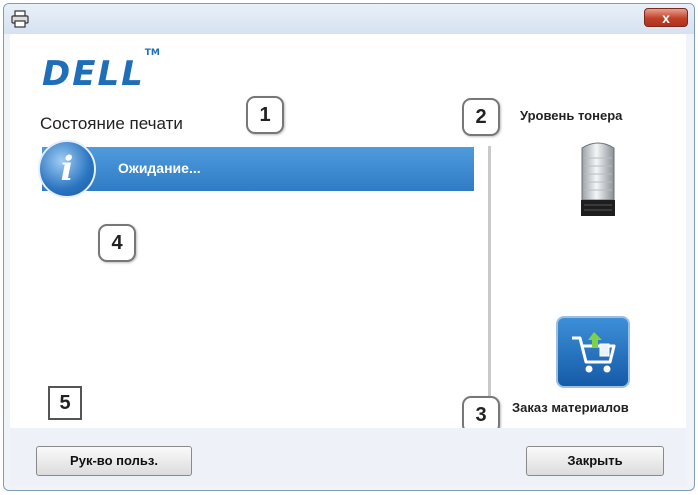  What do you see at coordinates (65, 403) in the screenshot?
I see `callout-5: 5` at bounding box center [65, 403].